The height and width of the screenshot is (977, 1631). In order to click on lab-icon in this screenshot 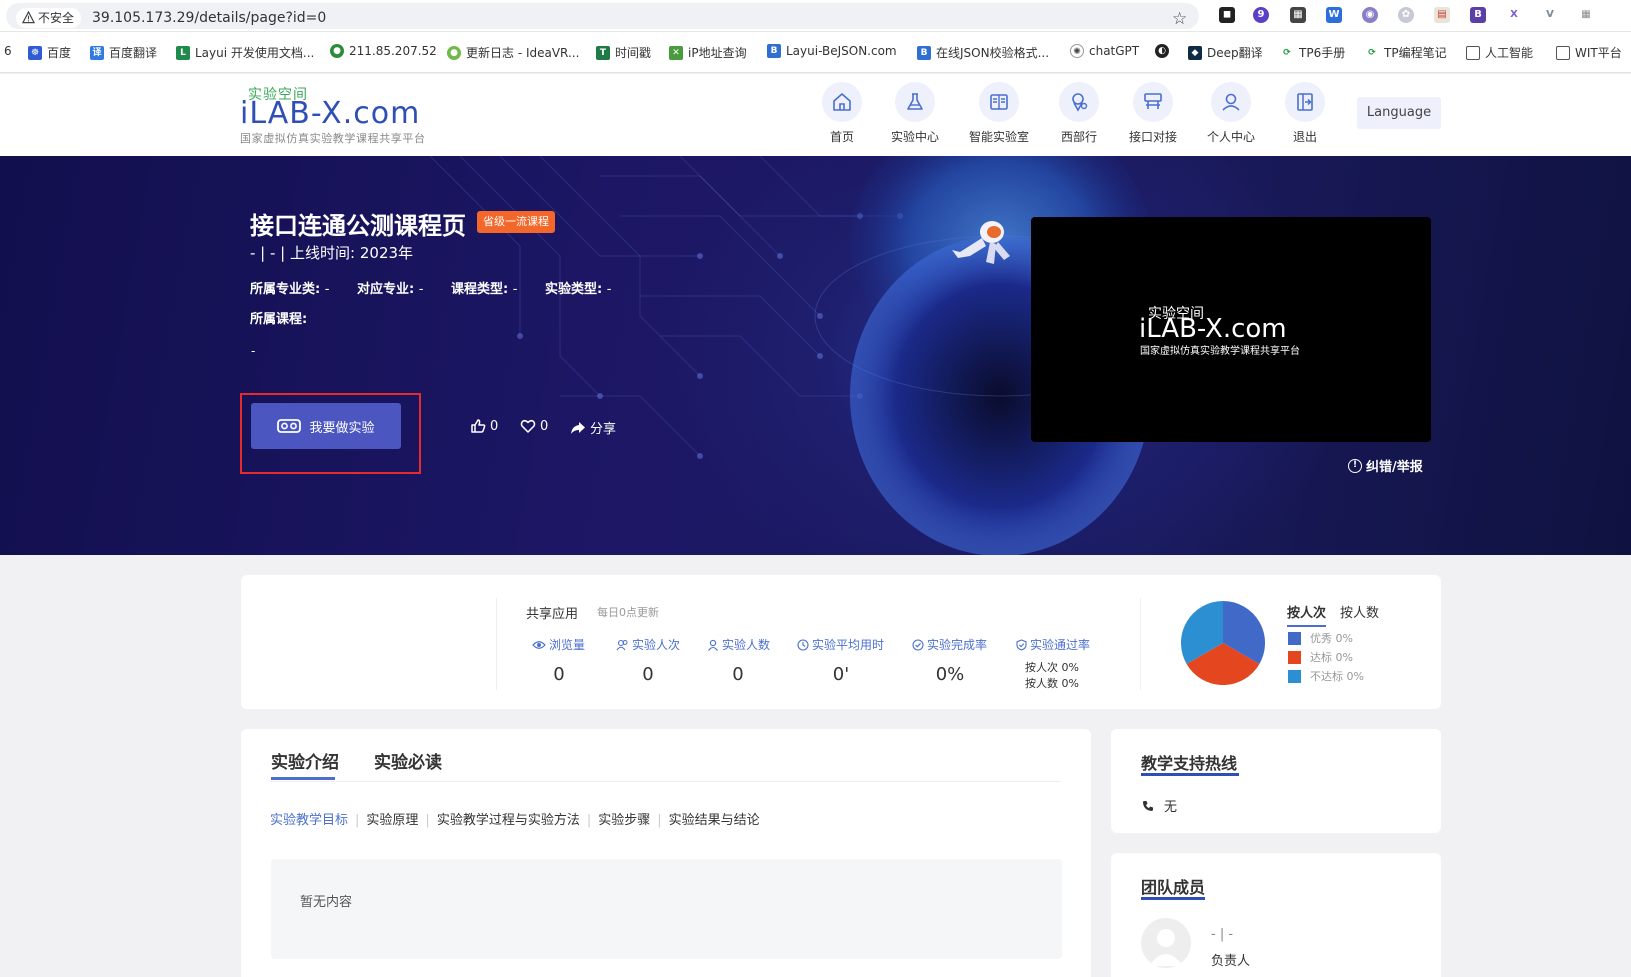, I will do `click(999, 102)`.